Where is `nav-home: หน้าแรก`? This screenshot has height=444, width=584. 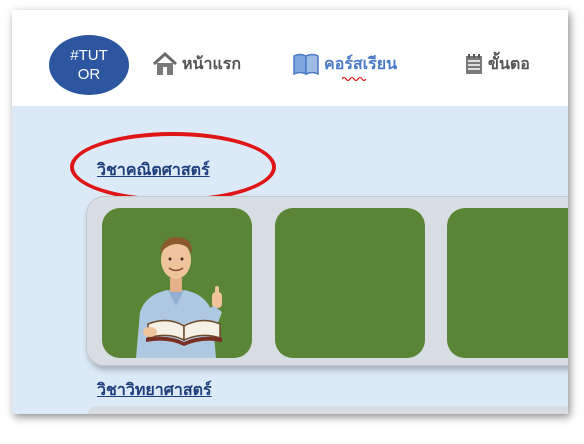 nav-home: หน้าแรก is located at coordinates (196, 64).